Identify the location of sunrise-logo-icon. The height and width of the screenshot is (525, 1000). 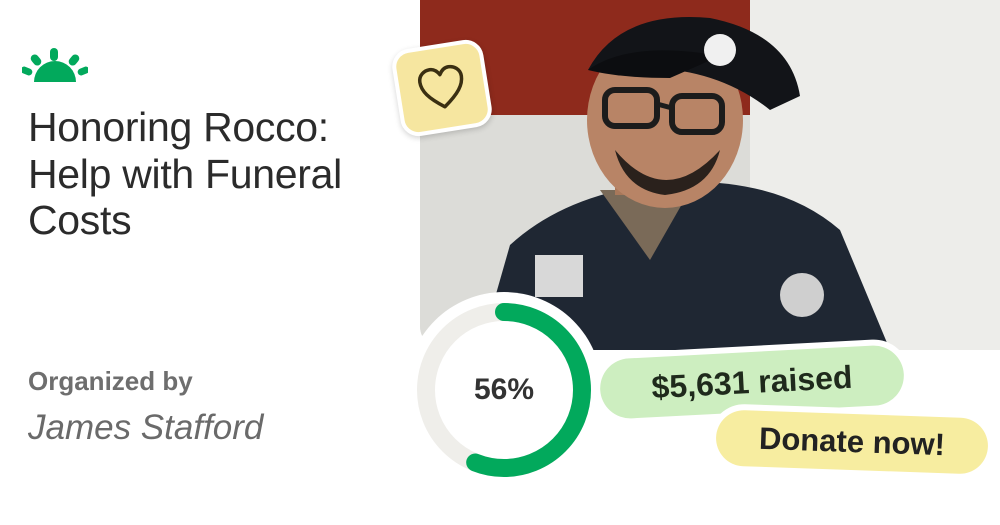
(55, 65).